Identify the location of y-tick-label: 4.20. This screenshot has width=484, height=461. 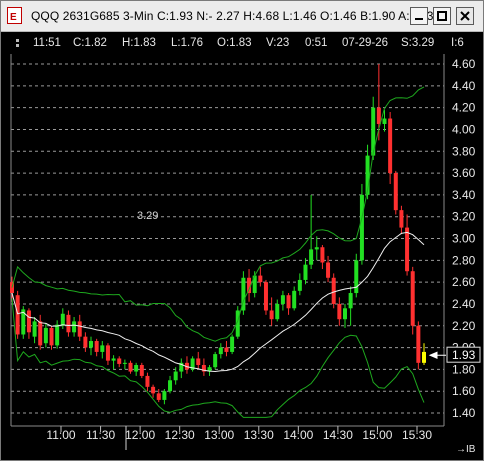
(464, 108).